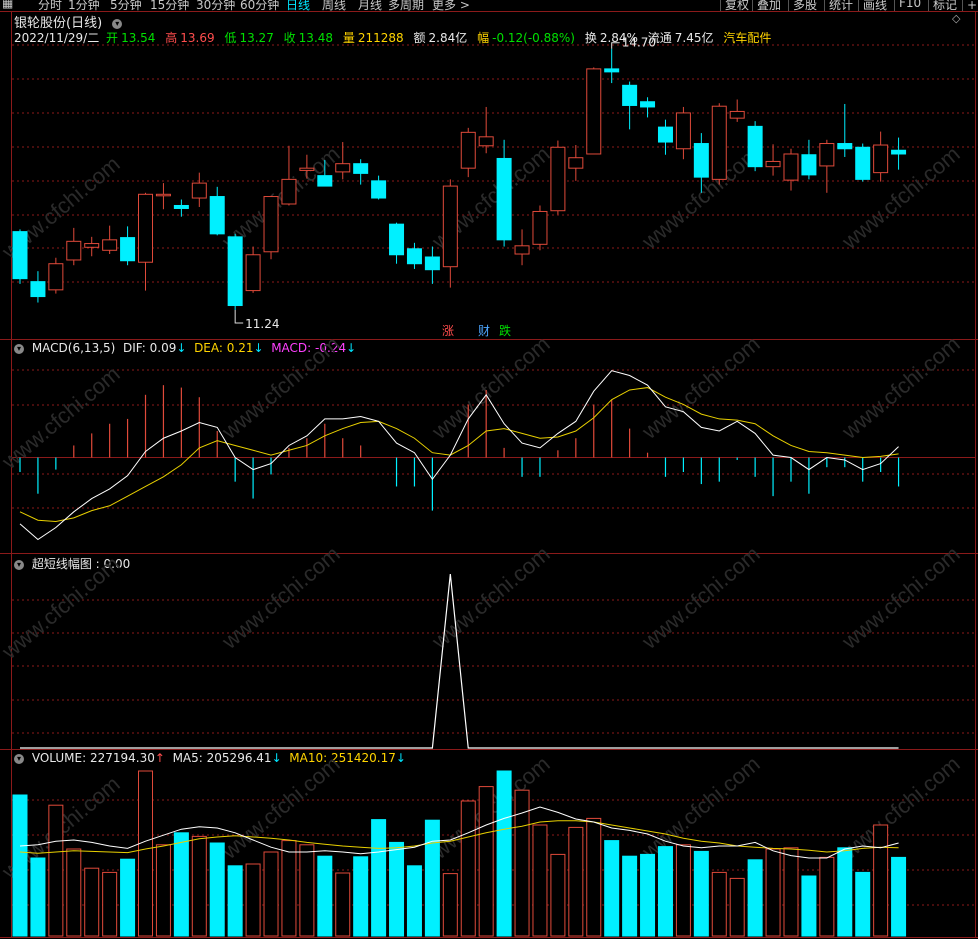  Describe the element at coordinates (505, 330) in the screenshot. I see `marker-fall: 跌` at that location.